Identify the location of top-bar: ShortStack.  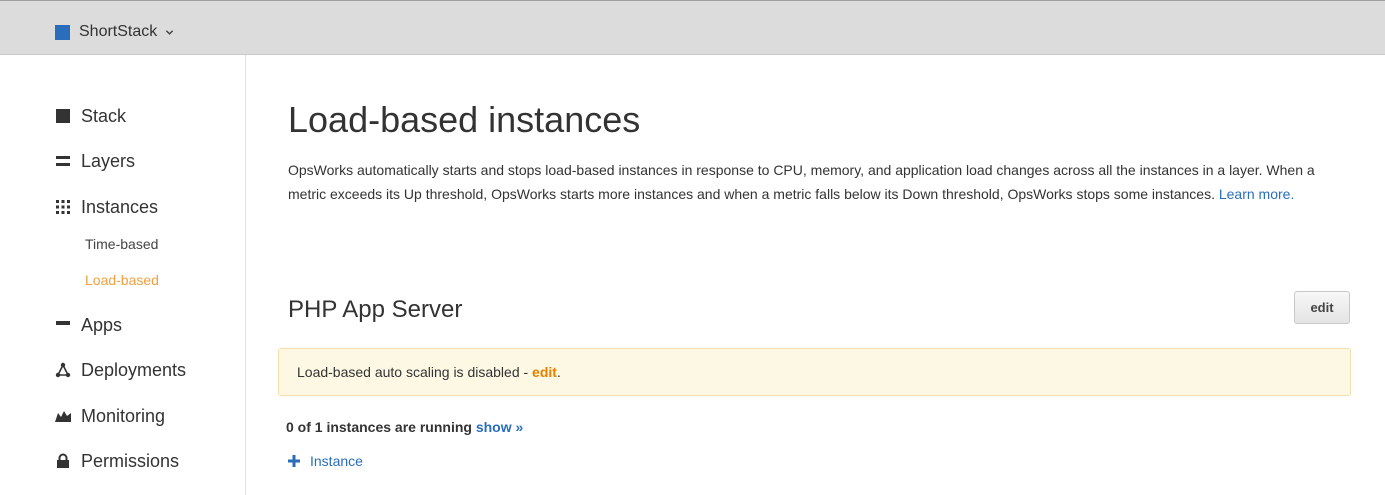
(692, 27).